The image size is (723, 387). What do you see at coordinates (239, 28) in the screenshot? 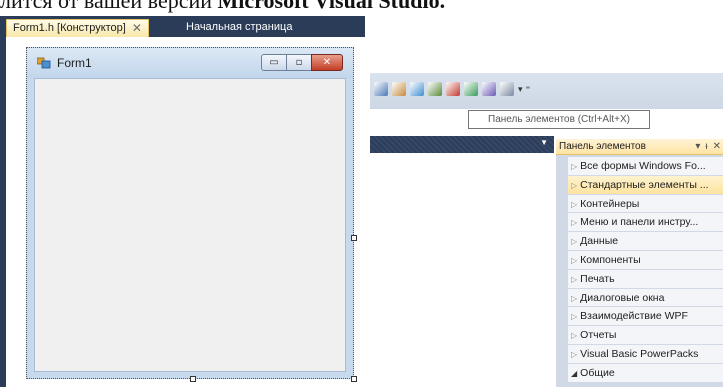
I see `tab-start-page: Начальная страница` at bounding box center [239, 28].